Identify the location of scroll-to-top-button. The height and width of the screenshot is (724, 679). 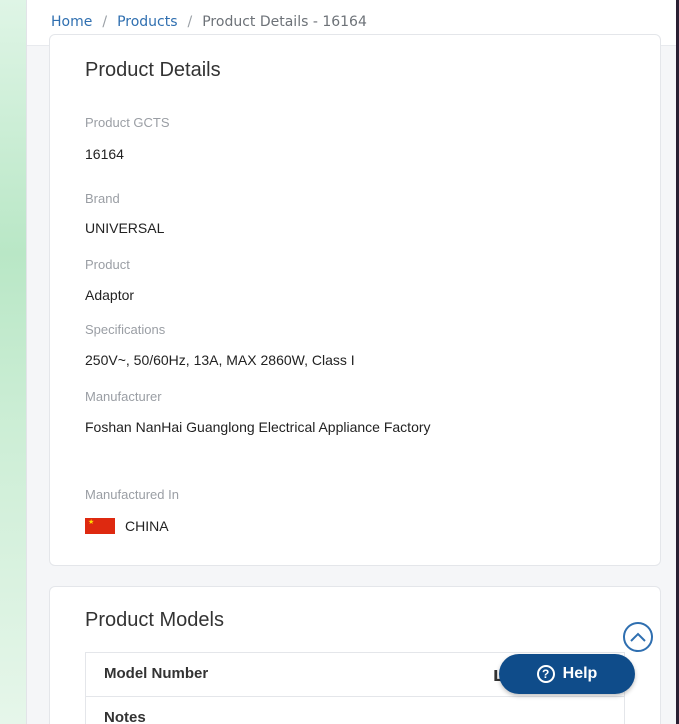
(638, 637).